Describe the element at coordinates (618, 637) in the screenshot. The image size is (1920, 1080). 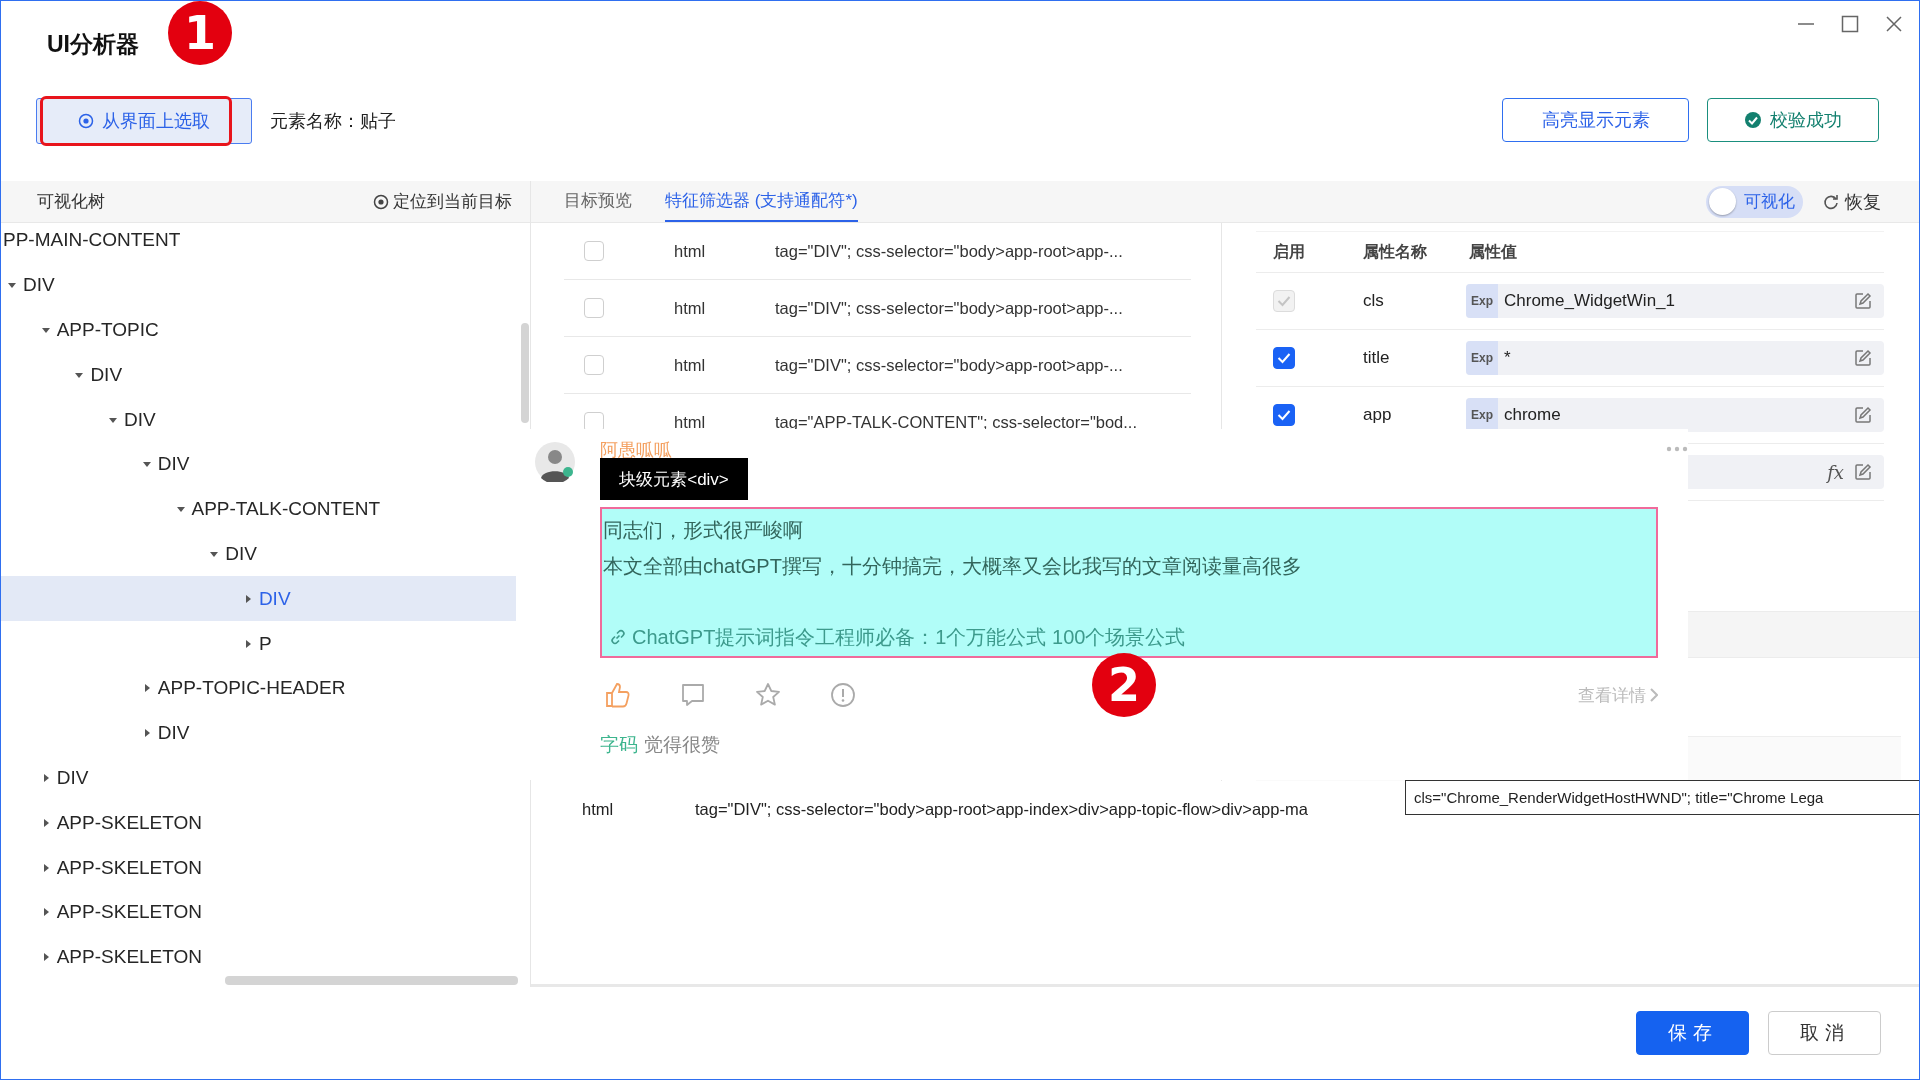
I see `link-icon` at that location.